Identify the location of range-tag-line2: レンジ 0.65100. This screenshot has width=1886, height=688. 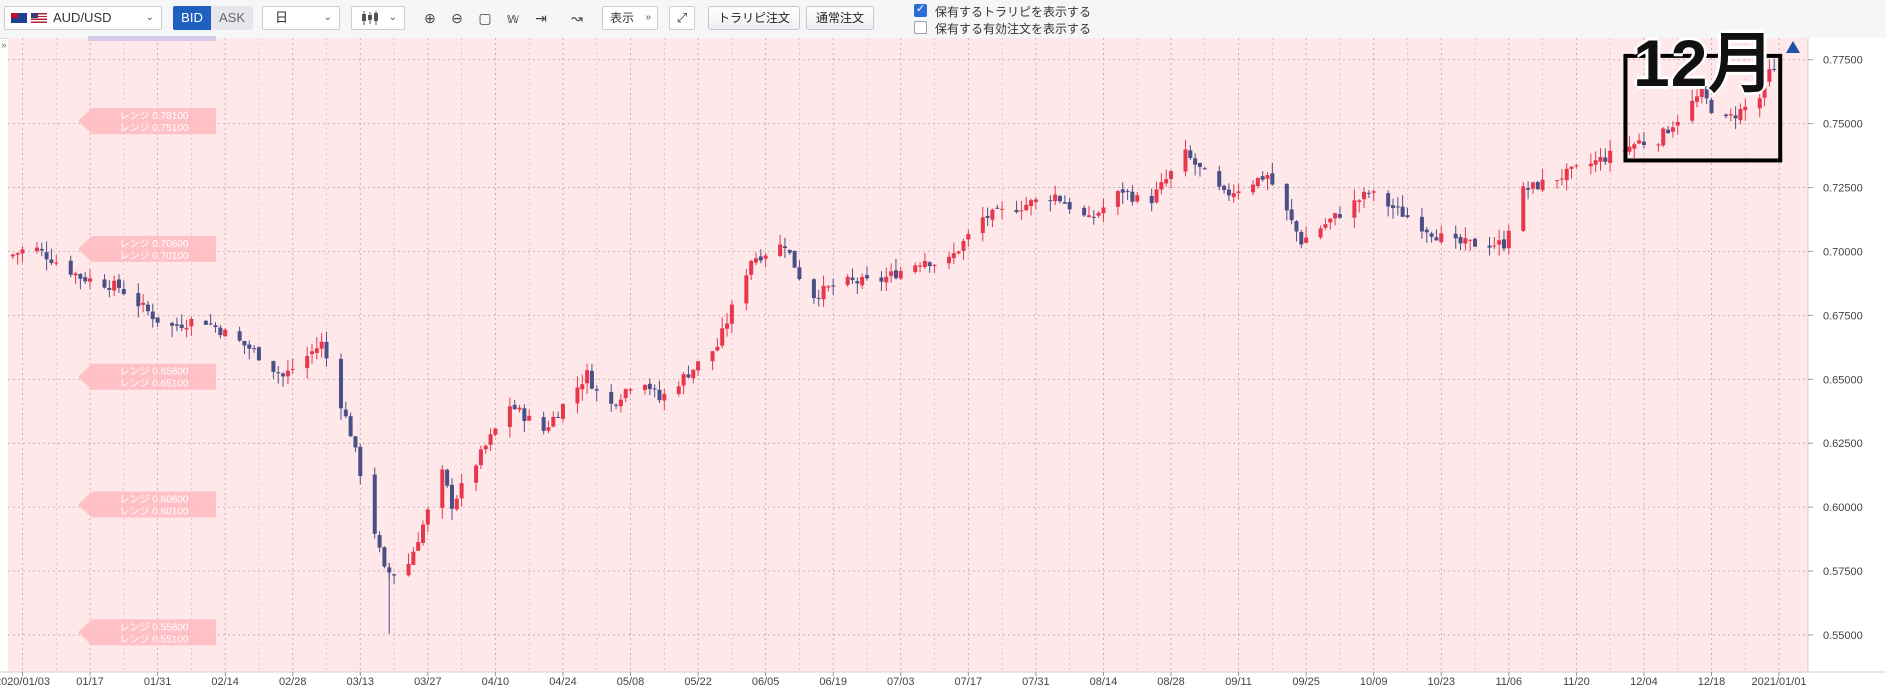
(154, 384).